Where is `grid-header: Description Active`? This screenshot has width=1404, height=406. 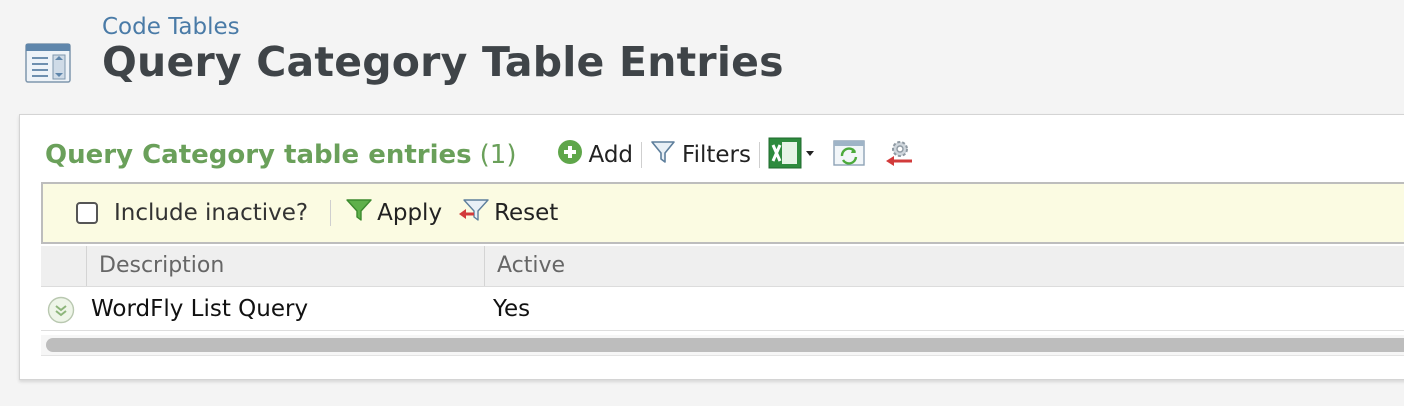
grid-header: Description Active is located at coordinates (722, 266).